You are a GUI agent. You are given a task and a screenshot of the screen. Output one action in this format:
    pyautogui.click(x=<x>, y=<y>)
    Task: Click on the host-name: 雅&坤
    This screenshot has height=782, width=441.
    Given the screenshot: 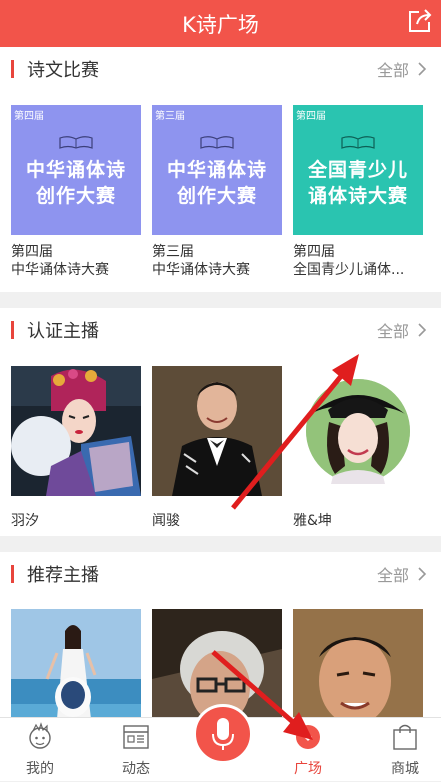 What is the action you would take?
    pyautogui.click(x=312, y=521)
    